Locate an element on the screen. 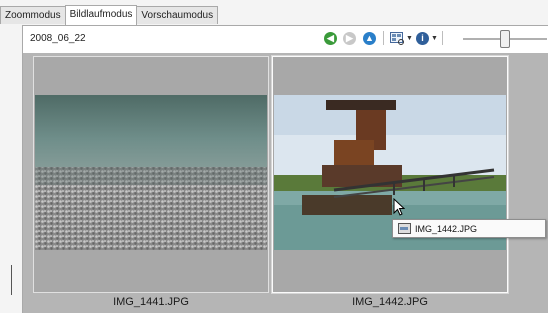 This screenshot has height=313, width=548. mouse-cursor-icon is located at coordinates (399, 207).